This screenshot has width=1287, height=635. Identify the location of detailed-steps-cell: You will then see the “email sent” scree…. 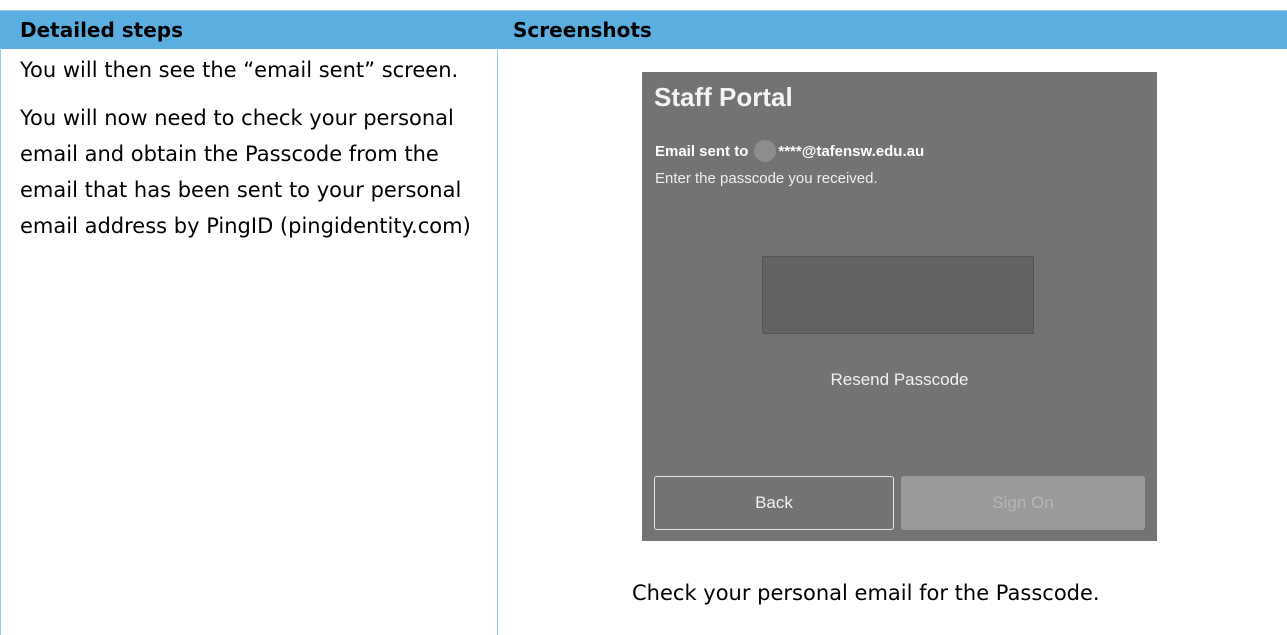
(255, 154).